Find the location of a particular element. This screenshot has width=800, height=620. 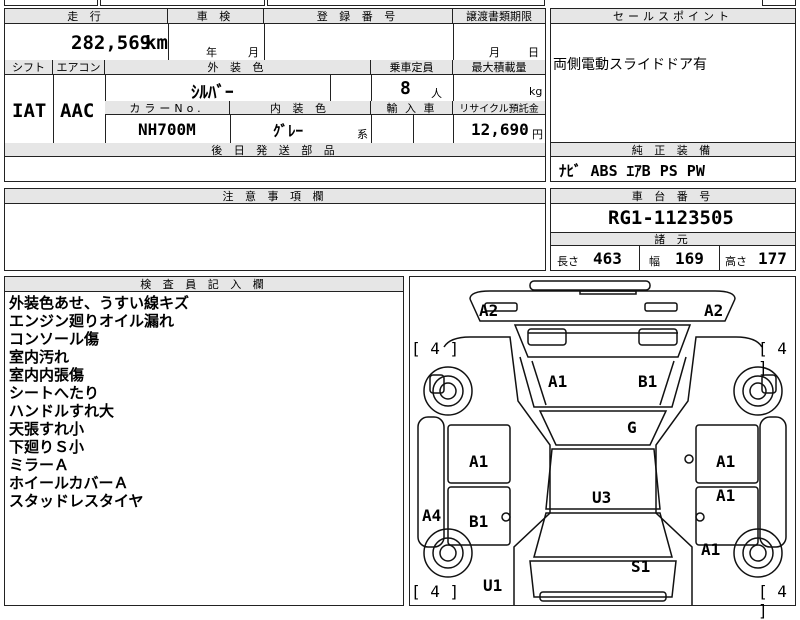

code-rear-center: S1 is located at coordinates (641, 566).